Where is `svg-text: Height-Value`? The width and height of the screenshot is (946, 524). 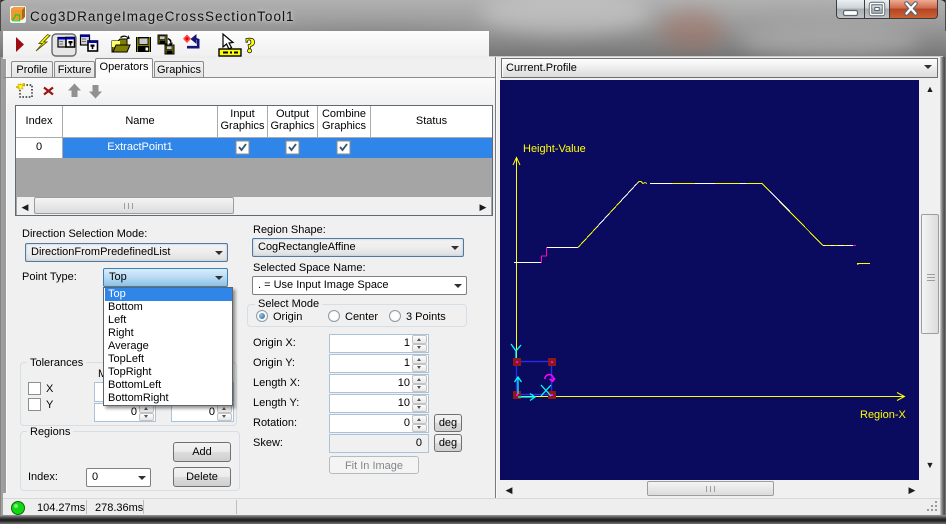 svg-text: Height-Value is located at coordinates (554, 149).